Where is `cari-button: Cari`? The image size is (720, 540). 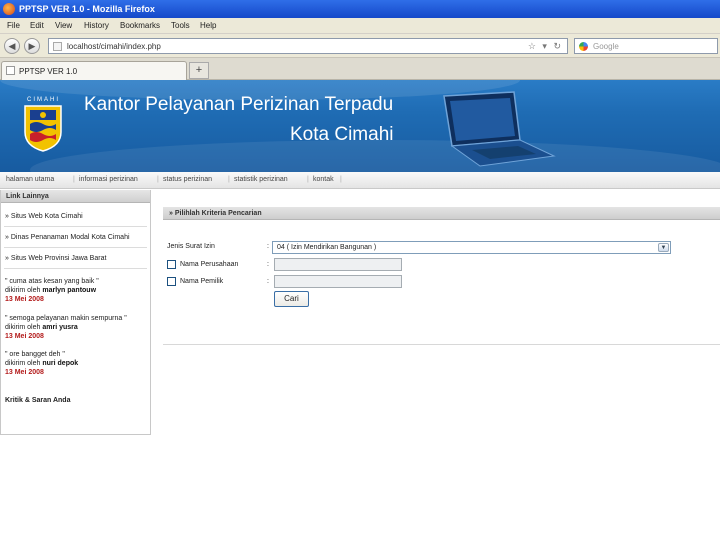 cari-button: Cari is located at coordinates (291, 299).